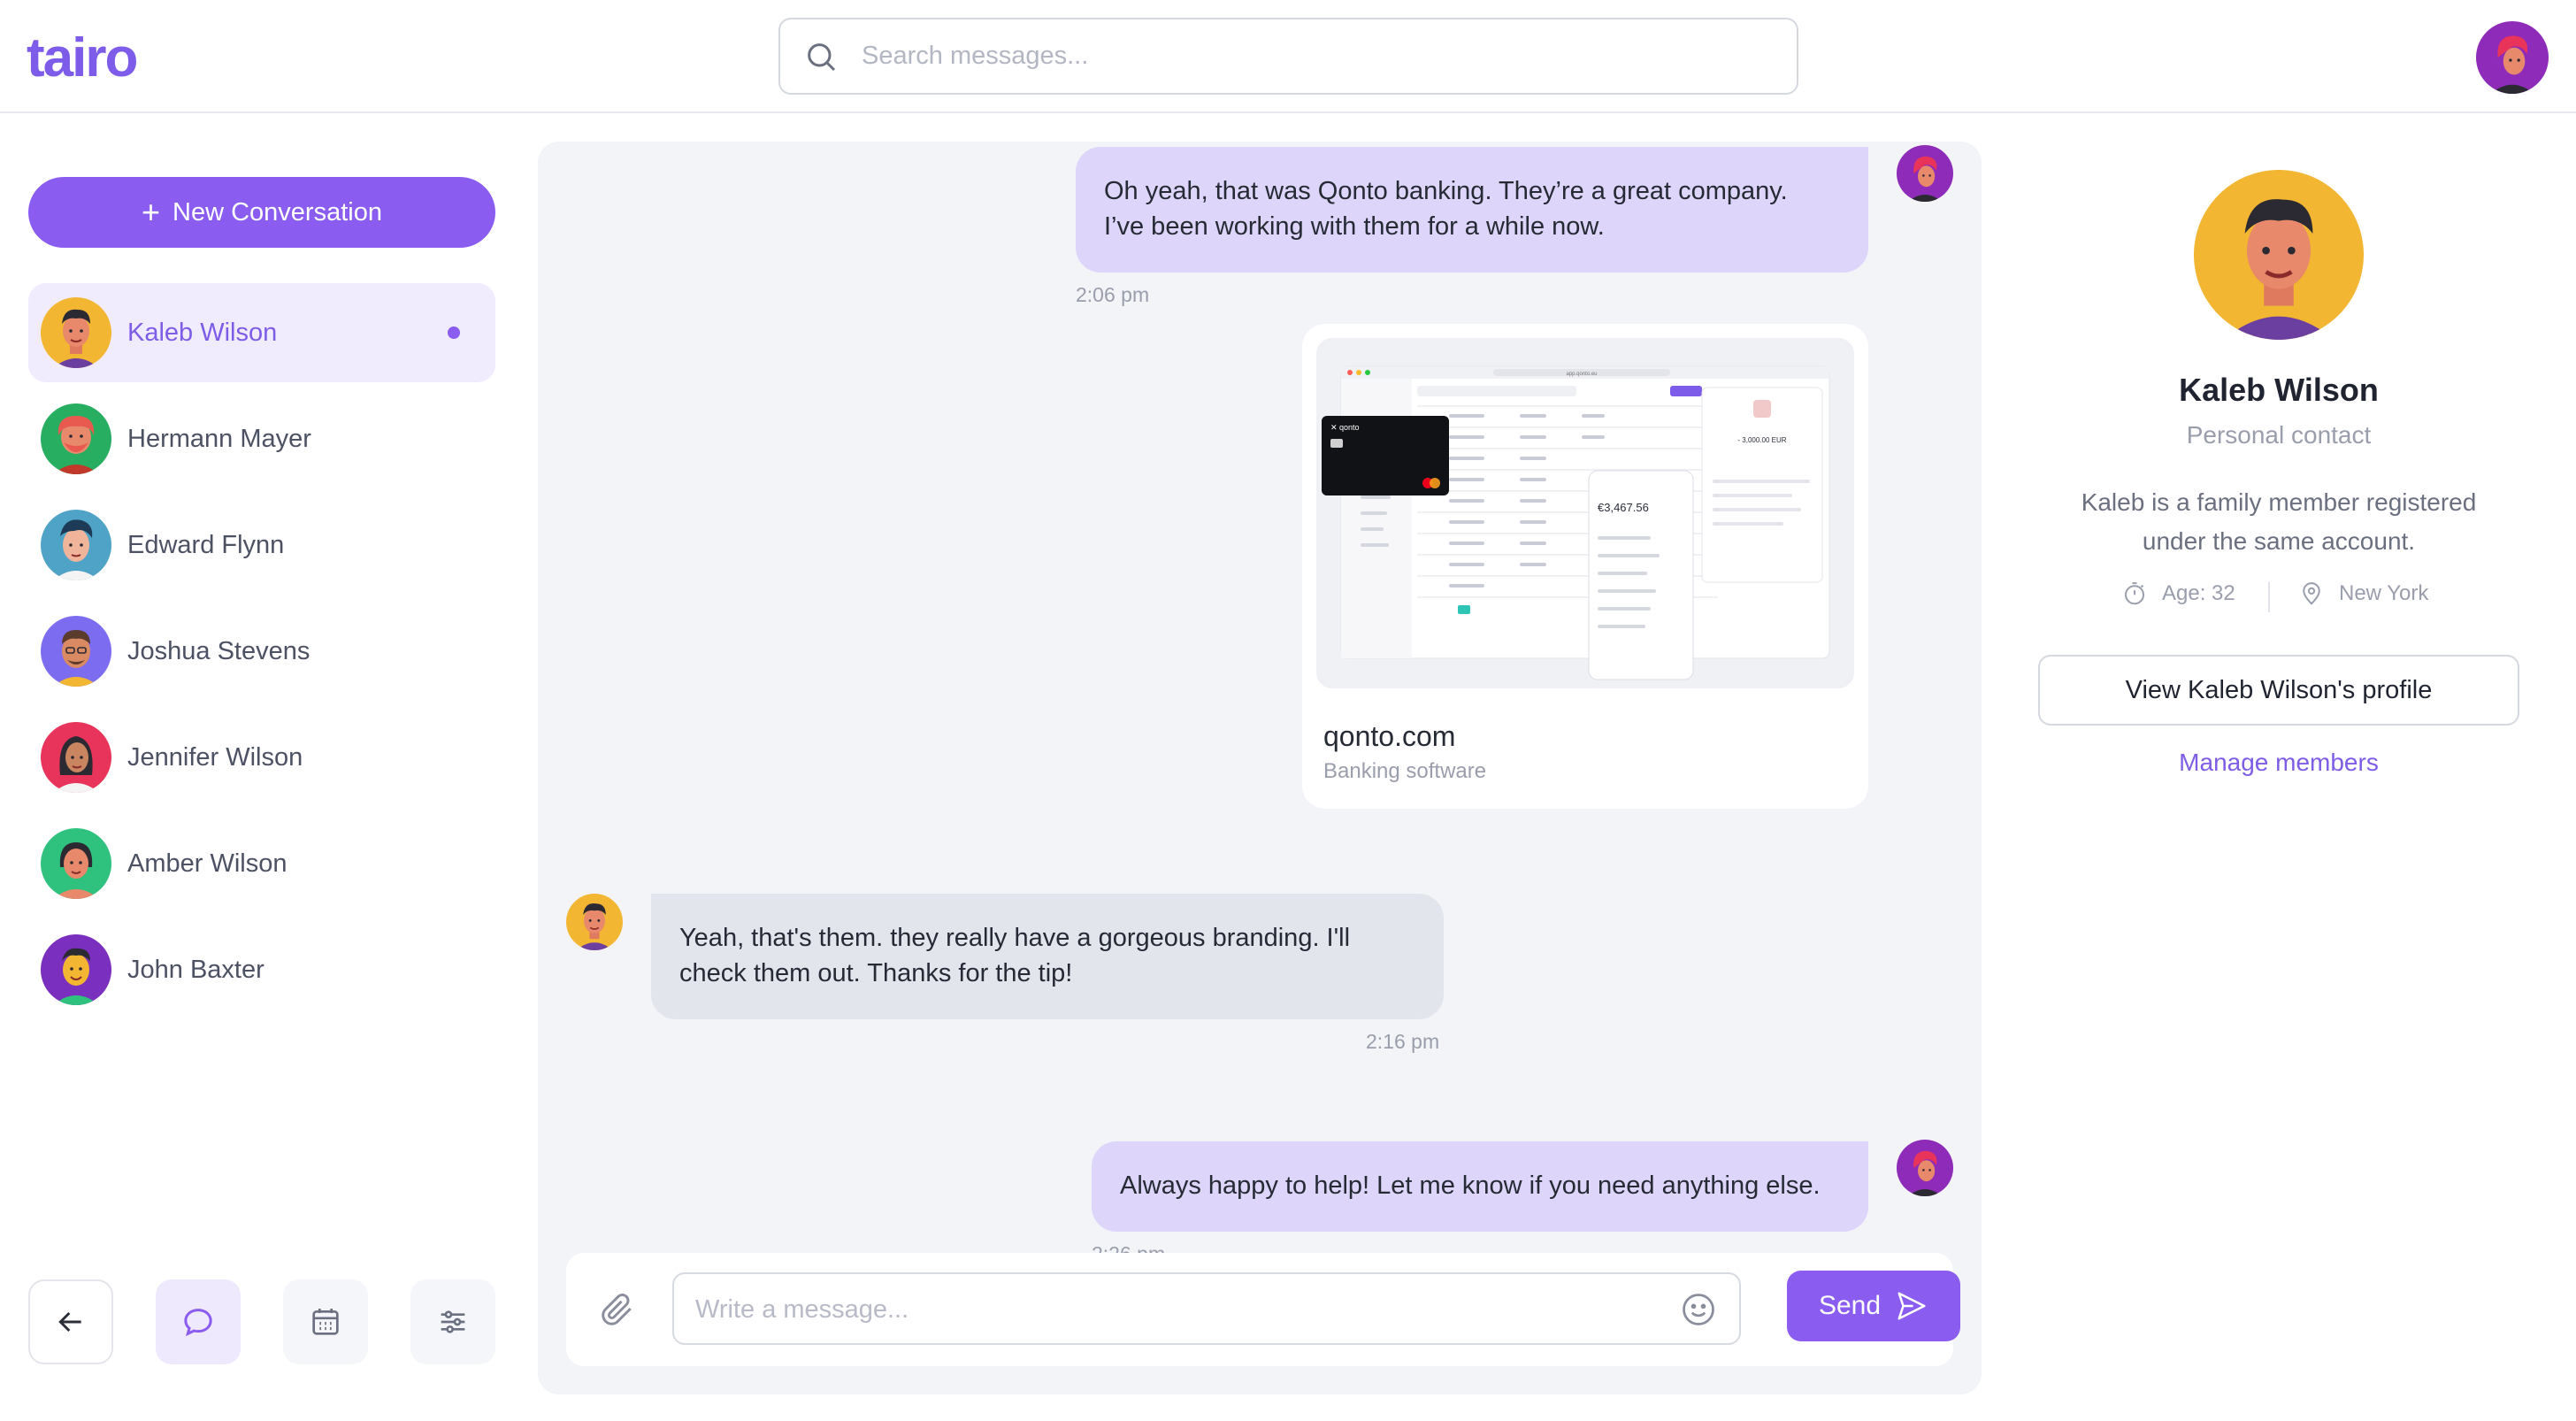  I want to click on link-domain: qonto.com, so click(1389, 736).